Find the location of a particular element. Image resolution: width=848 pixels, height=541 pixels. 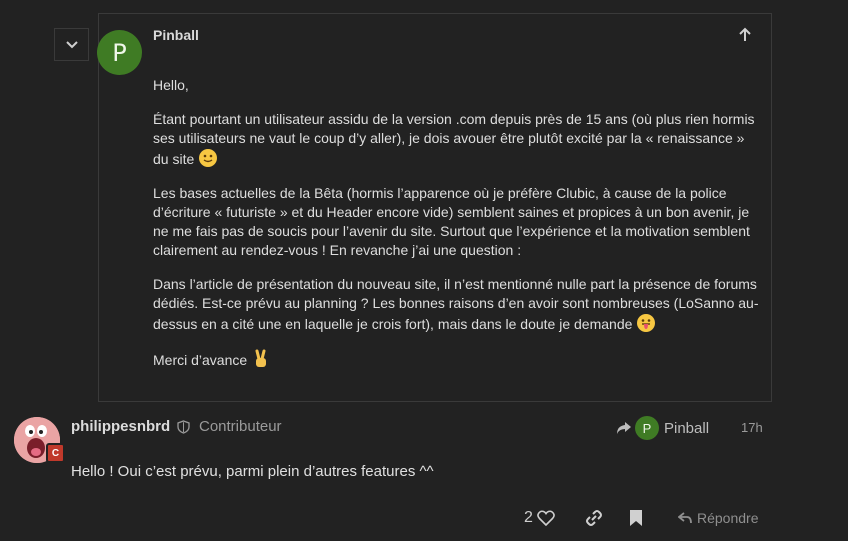

reply-to-name: Pinball is located at coordinates (687, 428).